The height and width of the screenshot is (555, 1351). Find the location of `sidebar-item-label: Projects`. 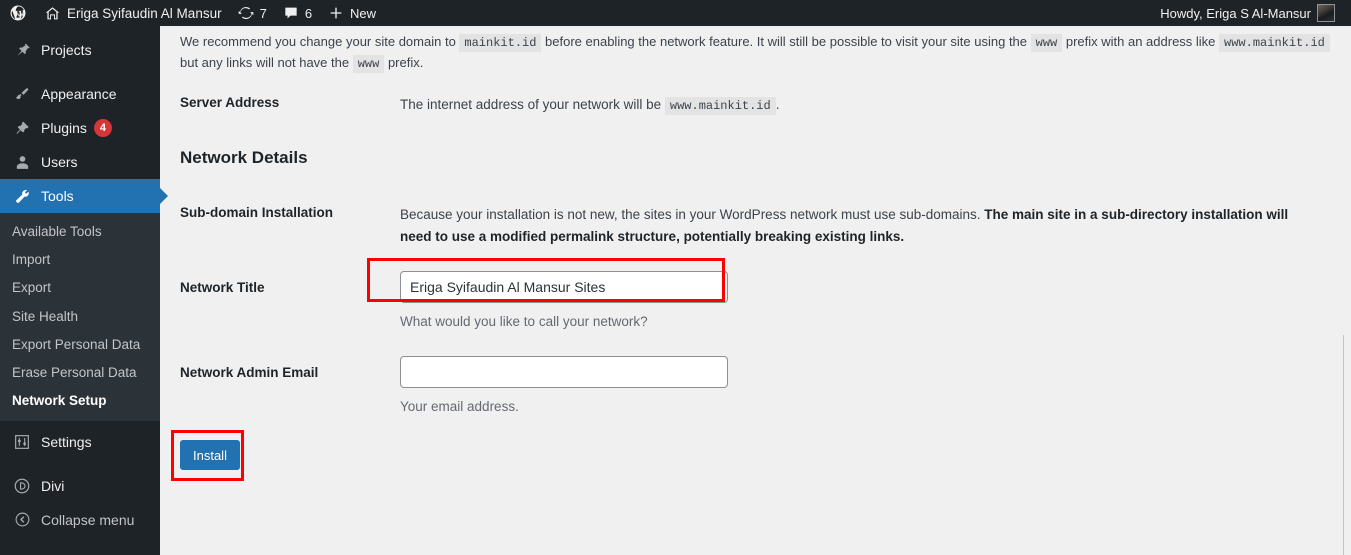

sidebar-item-label: Projects is located at coordinates (66, 50).